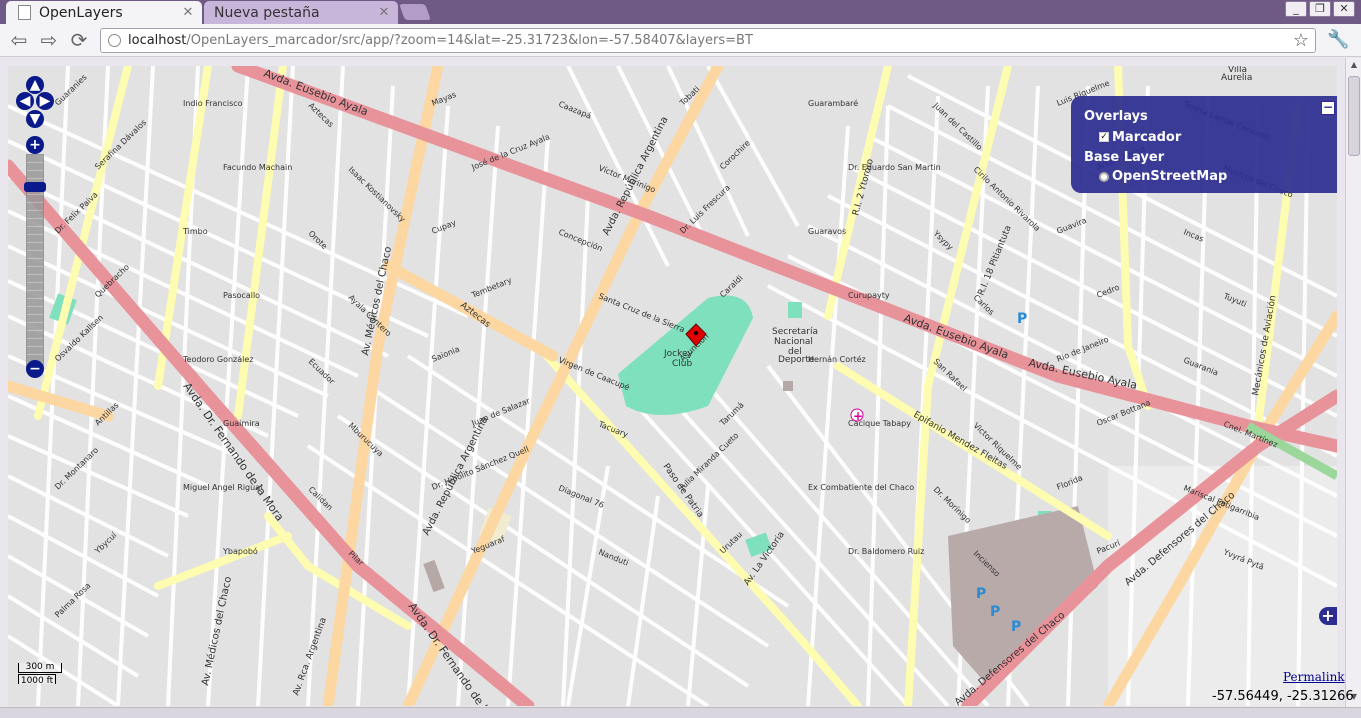 Image resolution: width=1361 pixels, height=718 pixels. I want to click on page-favicon-icon, so click(24, 12).